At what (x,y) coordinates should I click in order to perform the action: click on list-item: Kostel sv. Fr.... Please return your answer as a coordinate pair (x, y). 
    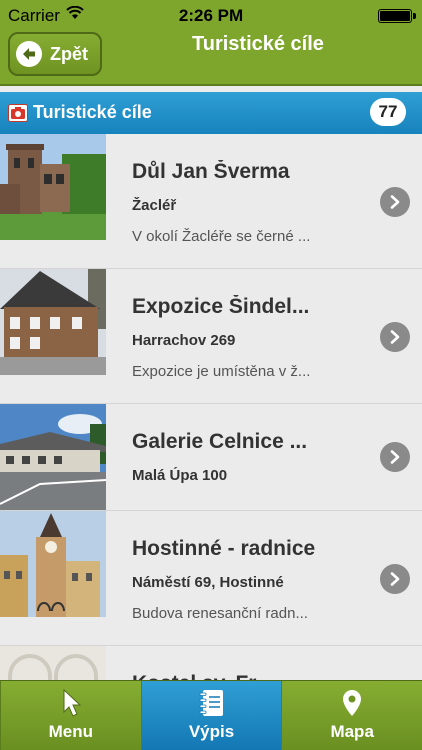
    Looking at the image, I should click on (211, 663).